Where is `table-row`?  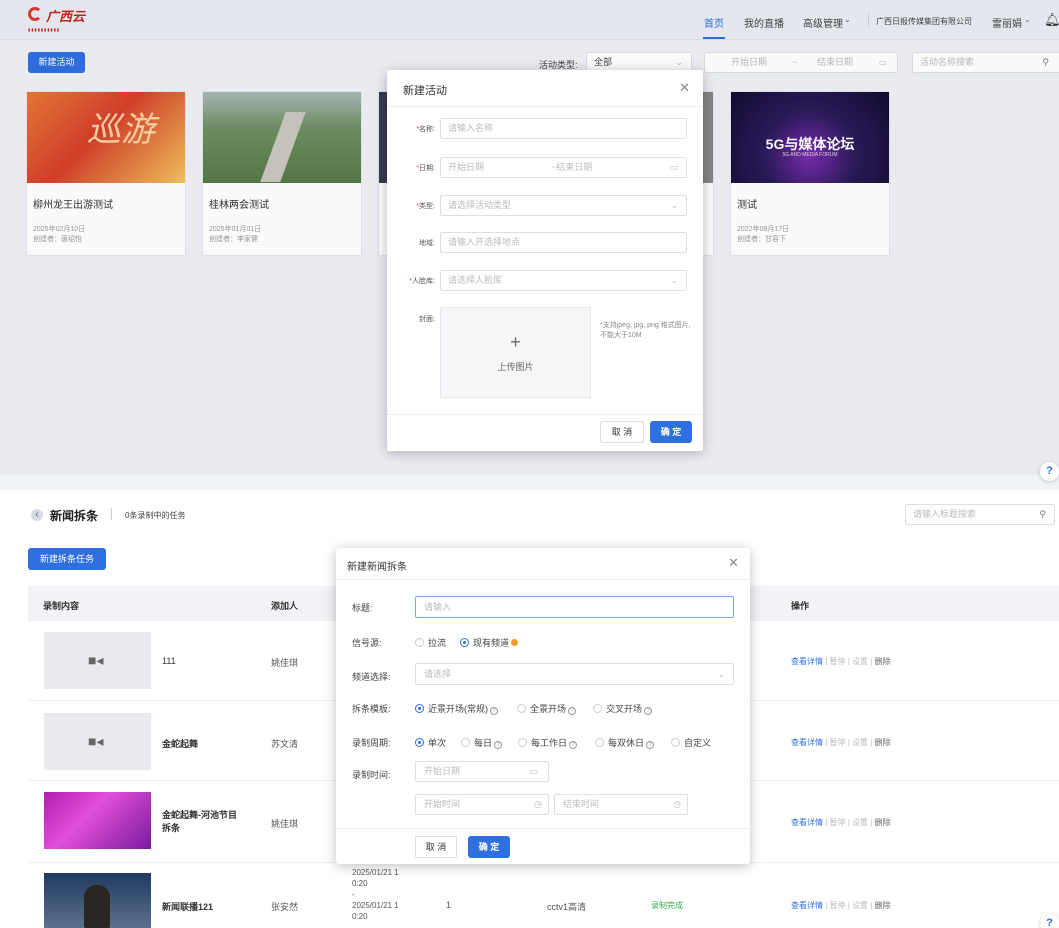 table-row is located at coordinates (543, 895).